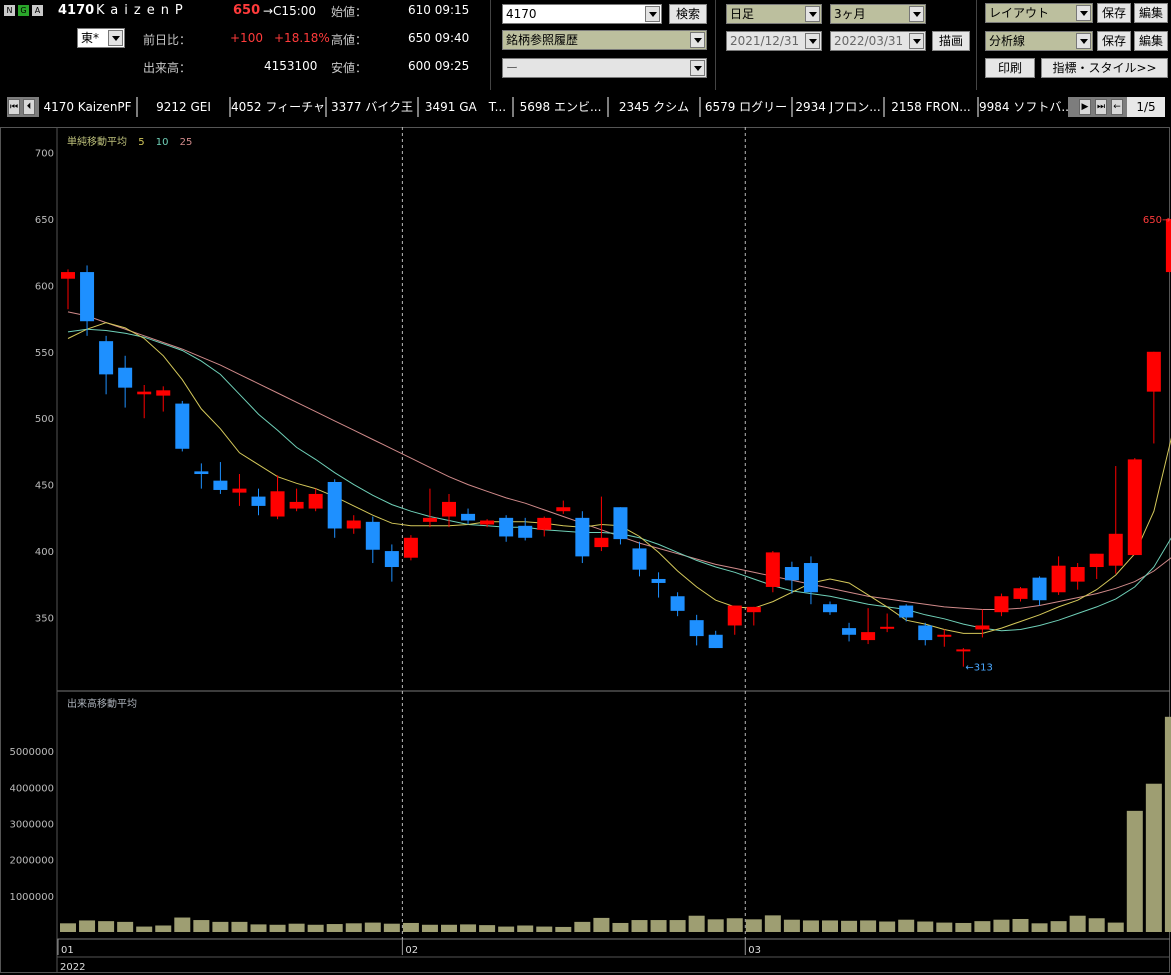 This screenshot has height=975, width=1171. Describe the element at coordinates (951, 41) in the screenshot. I see `draw-button: 描画` at that location.